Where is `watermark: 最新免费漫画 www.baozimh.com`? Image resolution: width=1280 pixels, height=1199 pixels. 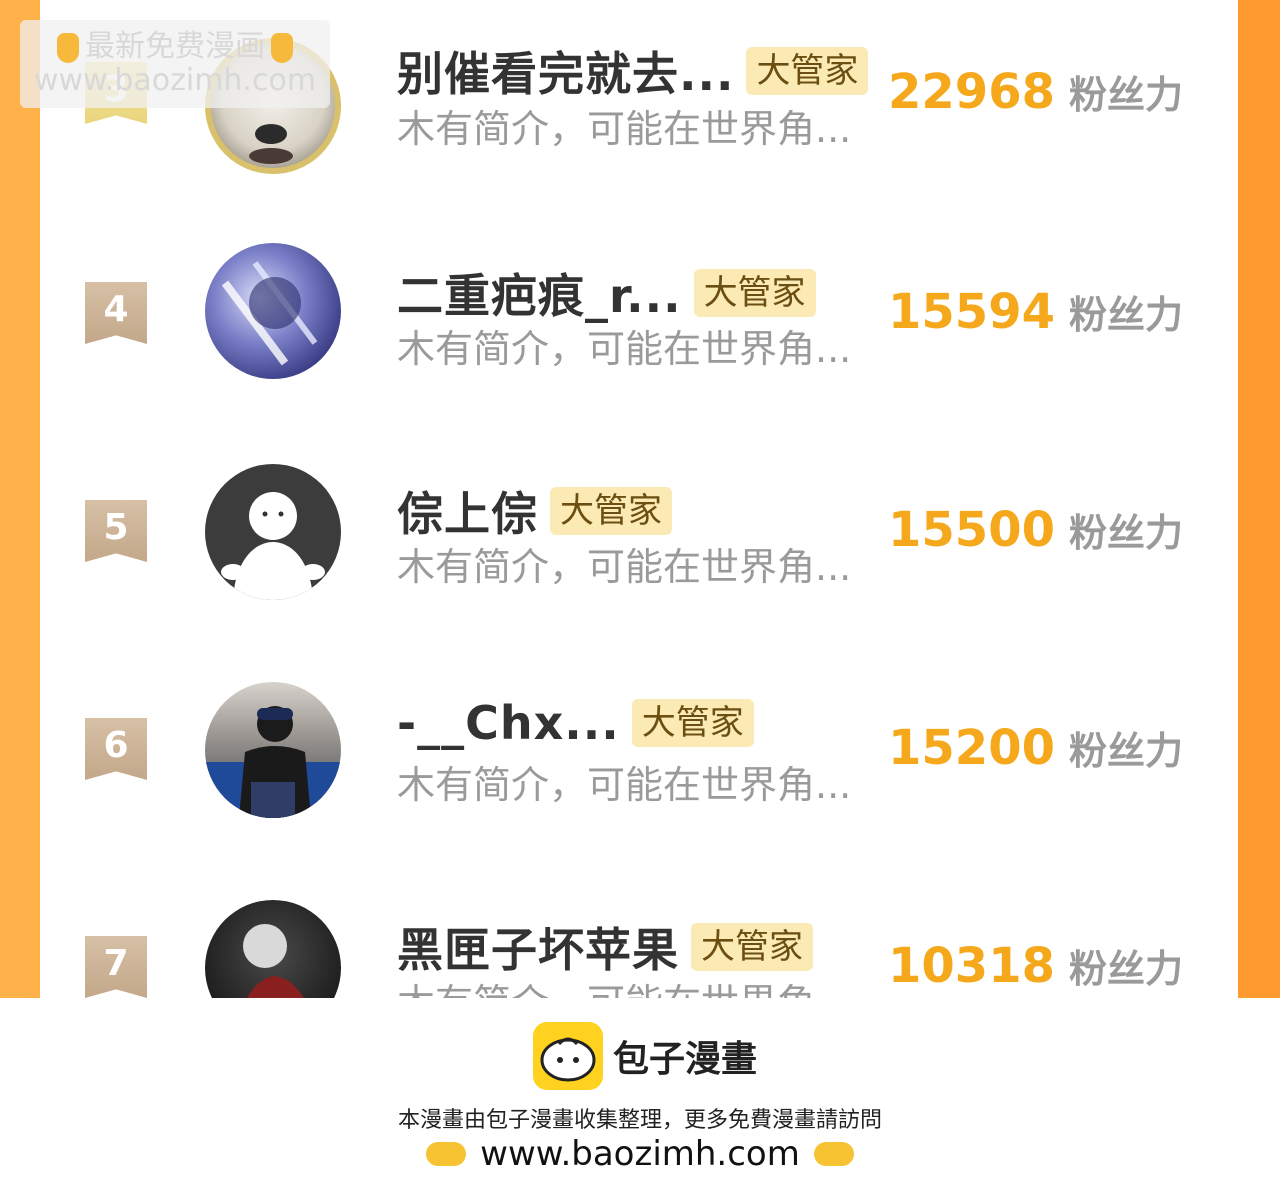 watermark: 最新免费漫画 www.baozimh.com is located at coordinates (175, 64).